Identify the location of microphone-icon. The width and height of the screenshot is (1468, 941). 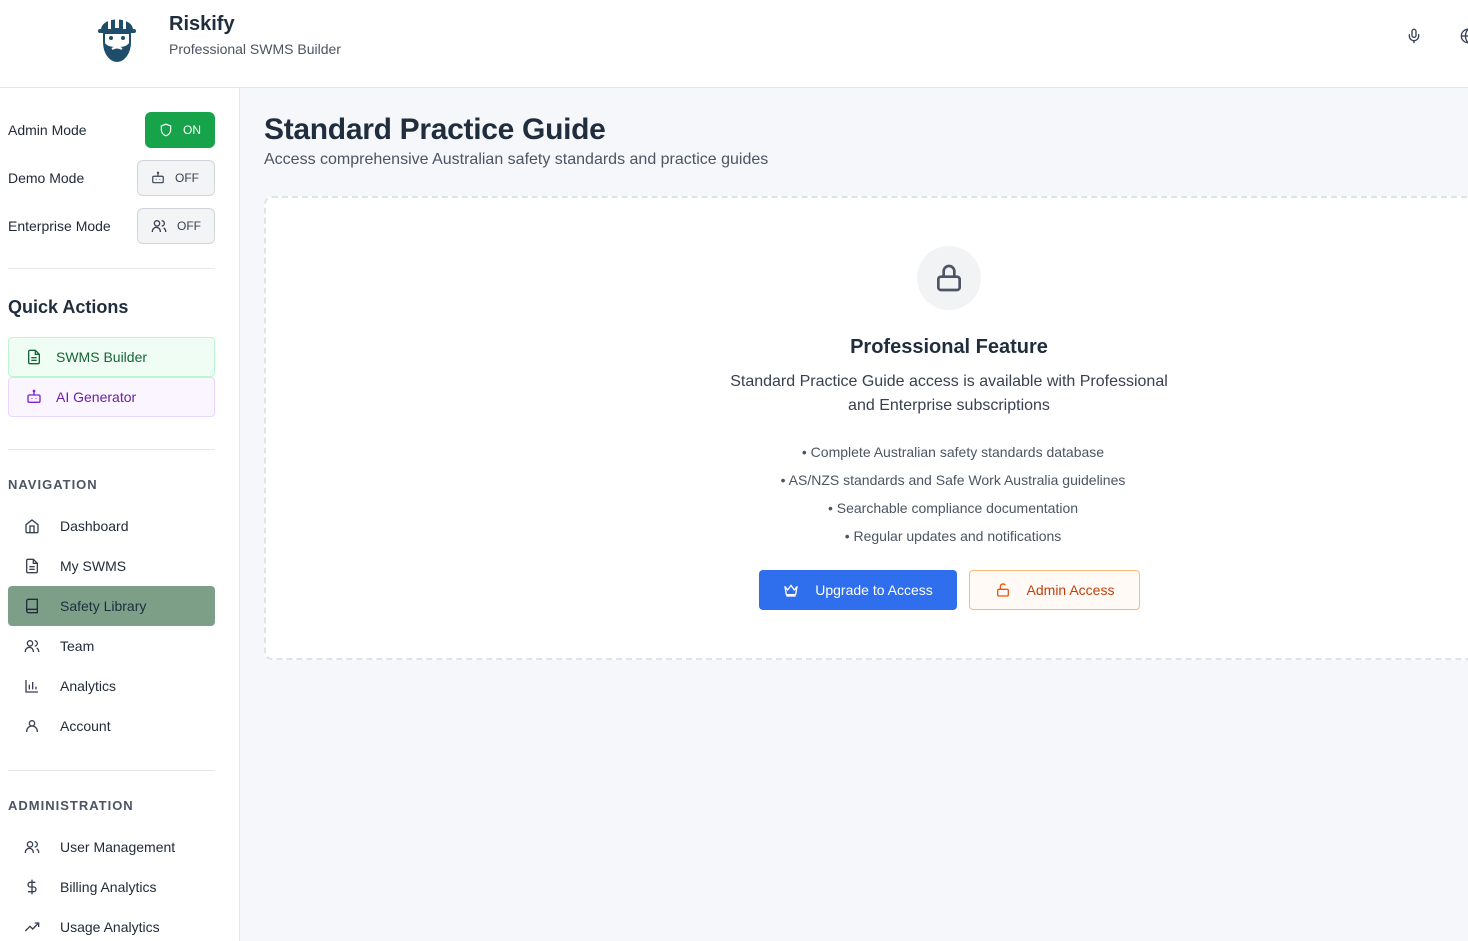
(1414, 36).